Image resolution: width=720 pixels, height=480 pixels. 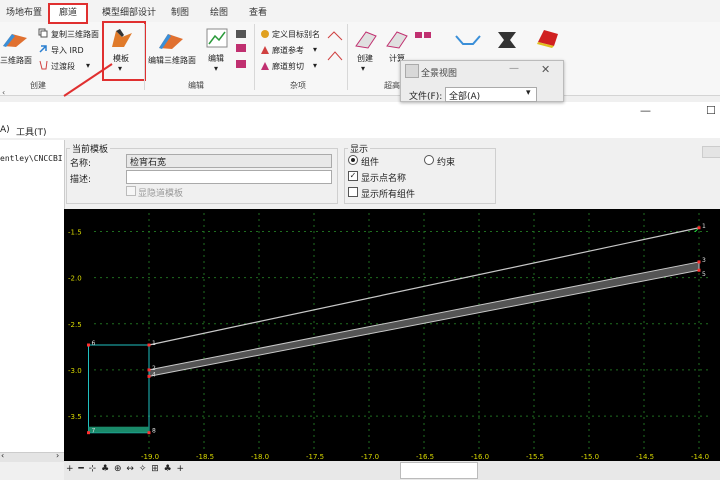 What do you see at coordinates (38, 85) in the screenshot?
I see `group-label-create: 创建` at bounding box center [38, 85].